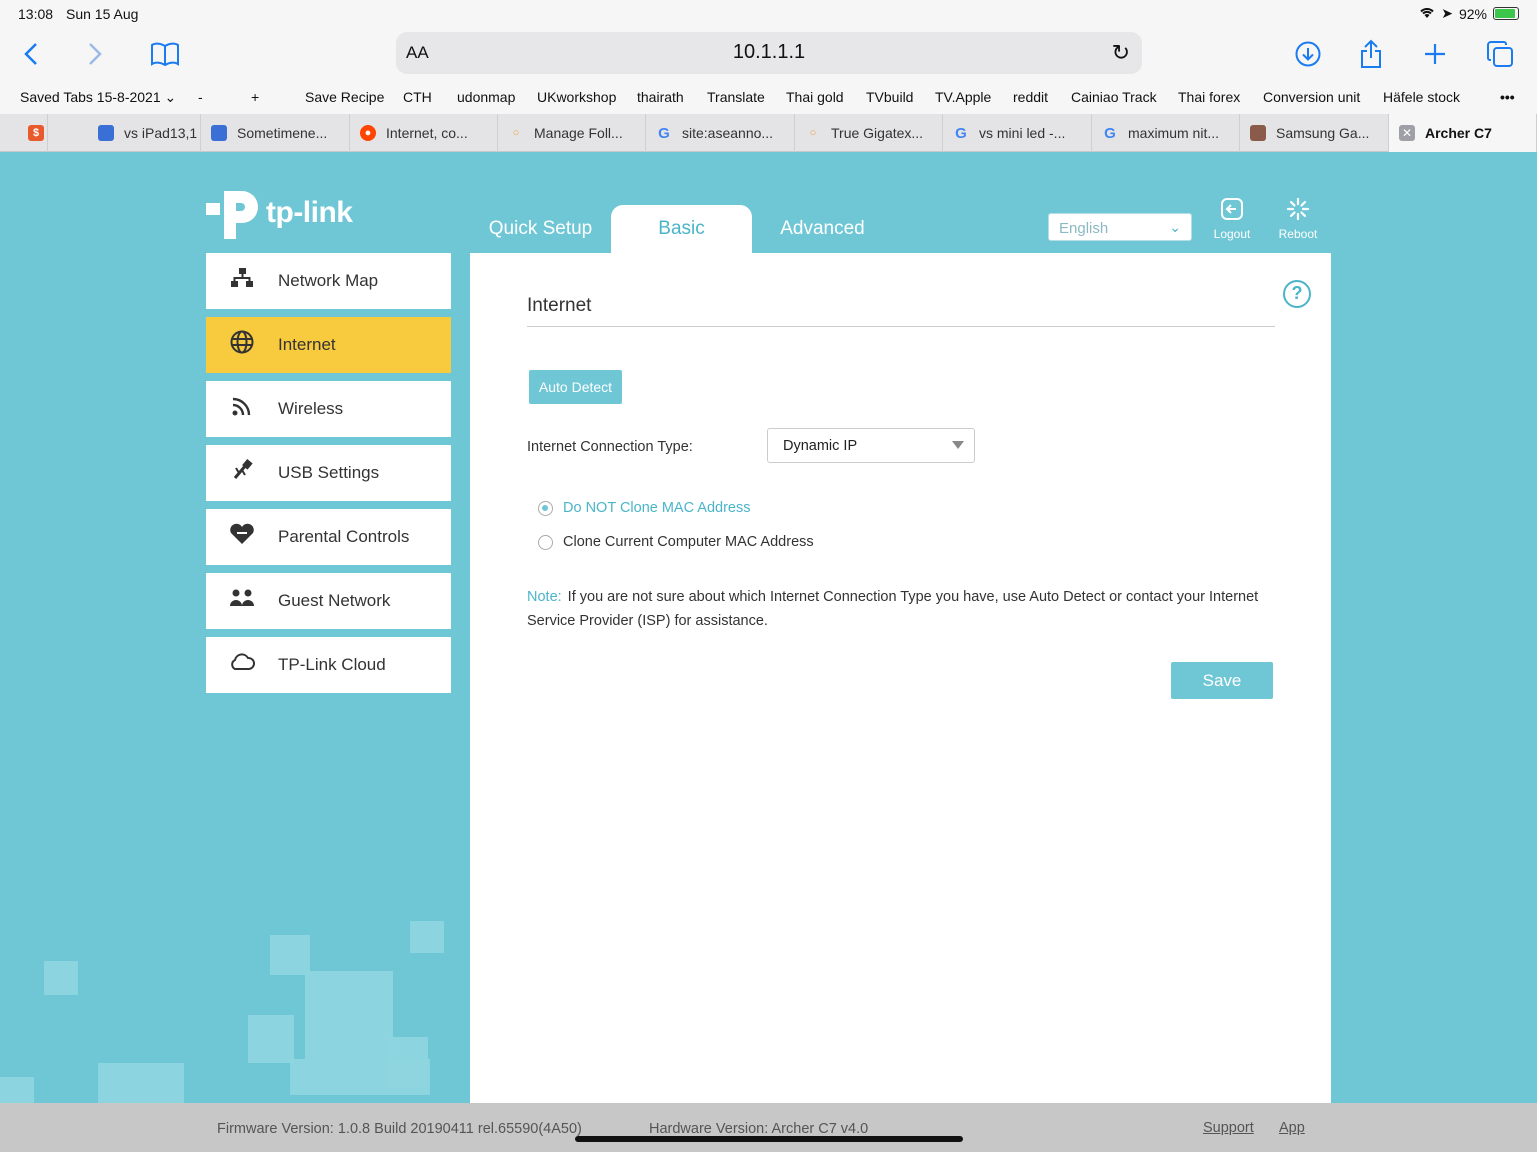 This screenshot has height=1152, width=1537. I want to click on bookmark-thairath: thairath, so click(660, 97).